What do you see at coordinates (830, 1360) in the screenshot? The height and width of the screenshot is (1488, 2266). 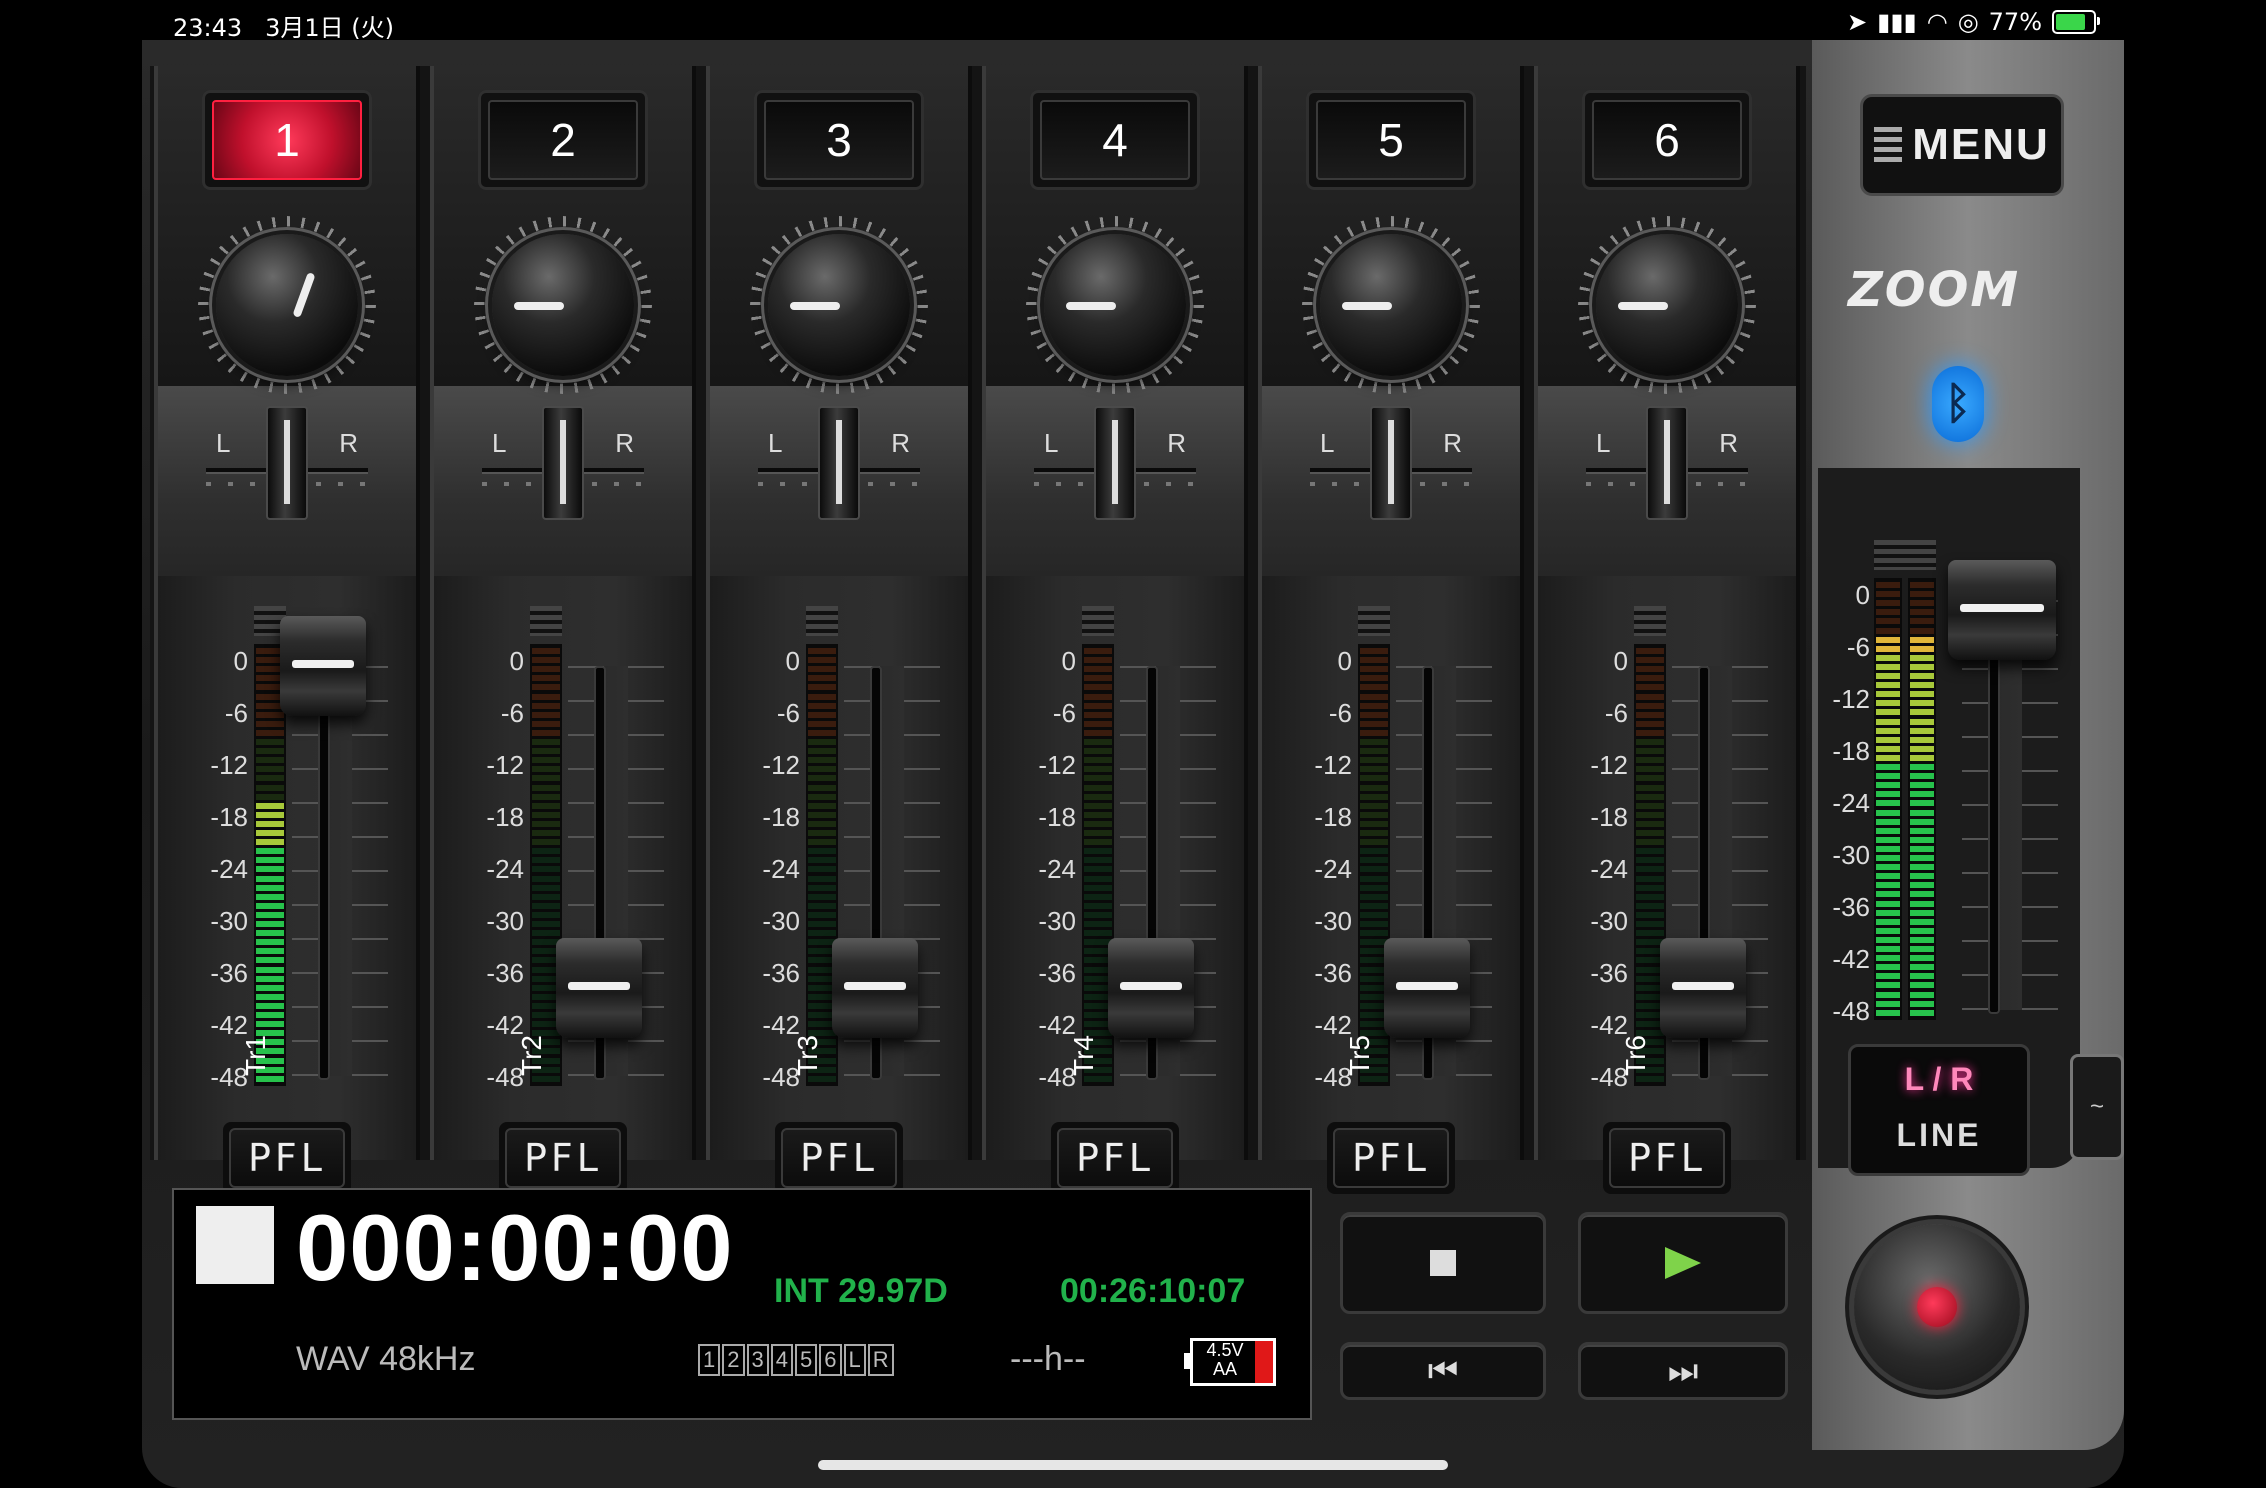 I see `track-indicator: 6` at bounding box center [830, 1360].